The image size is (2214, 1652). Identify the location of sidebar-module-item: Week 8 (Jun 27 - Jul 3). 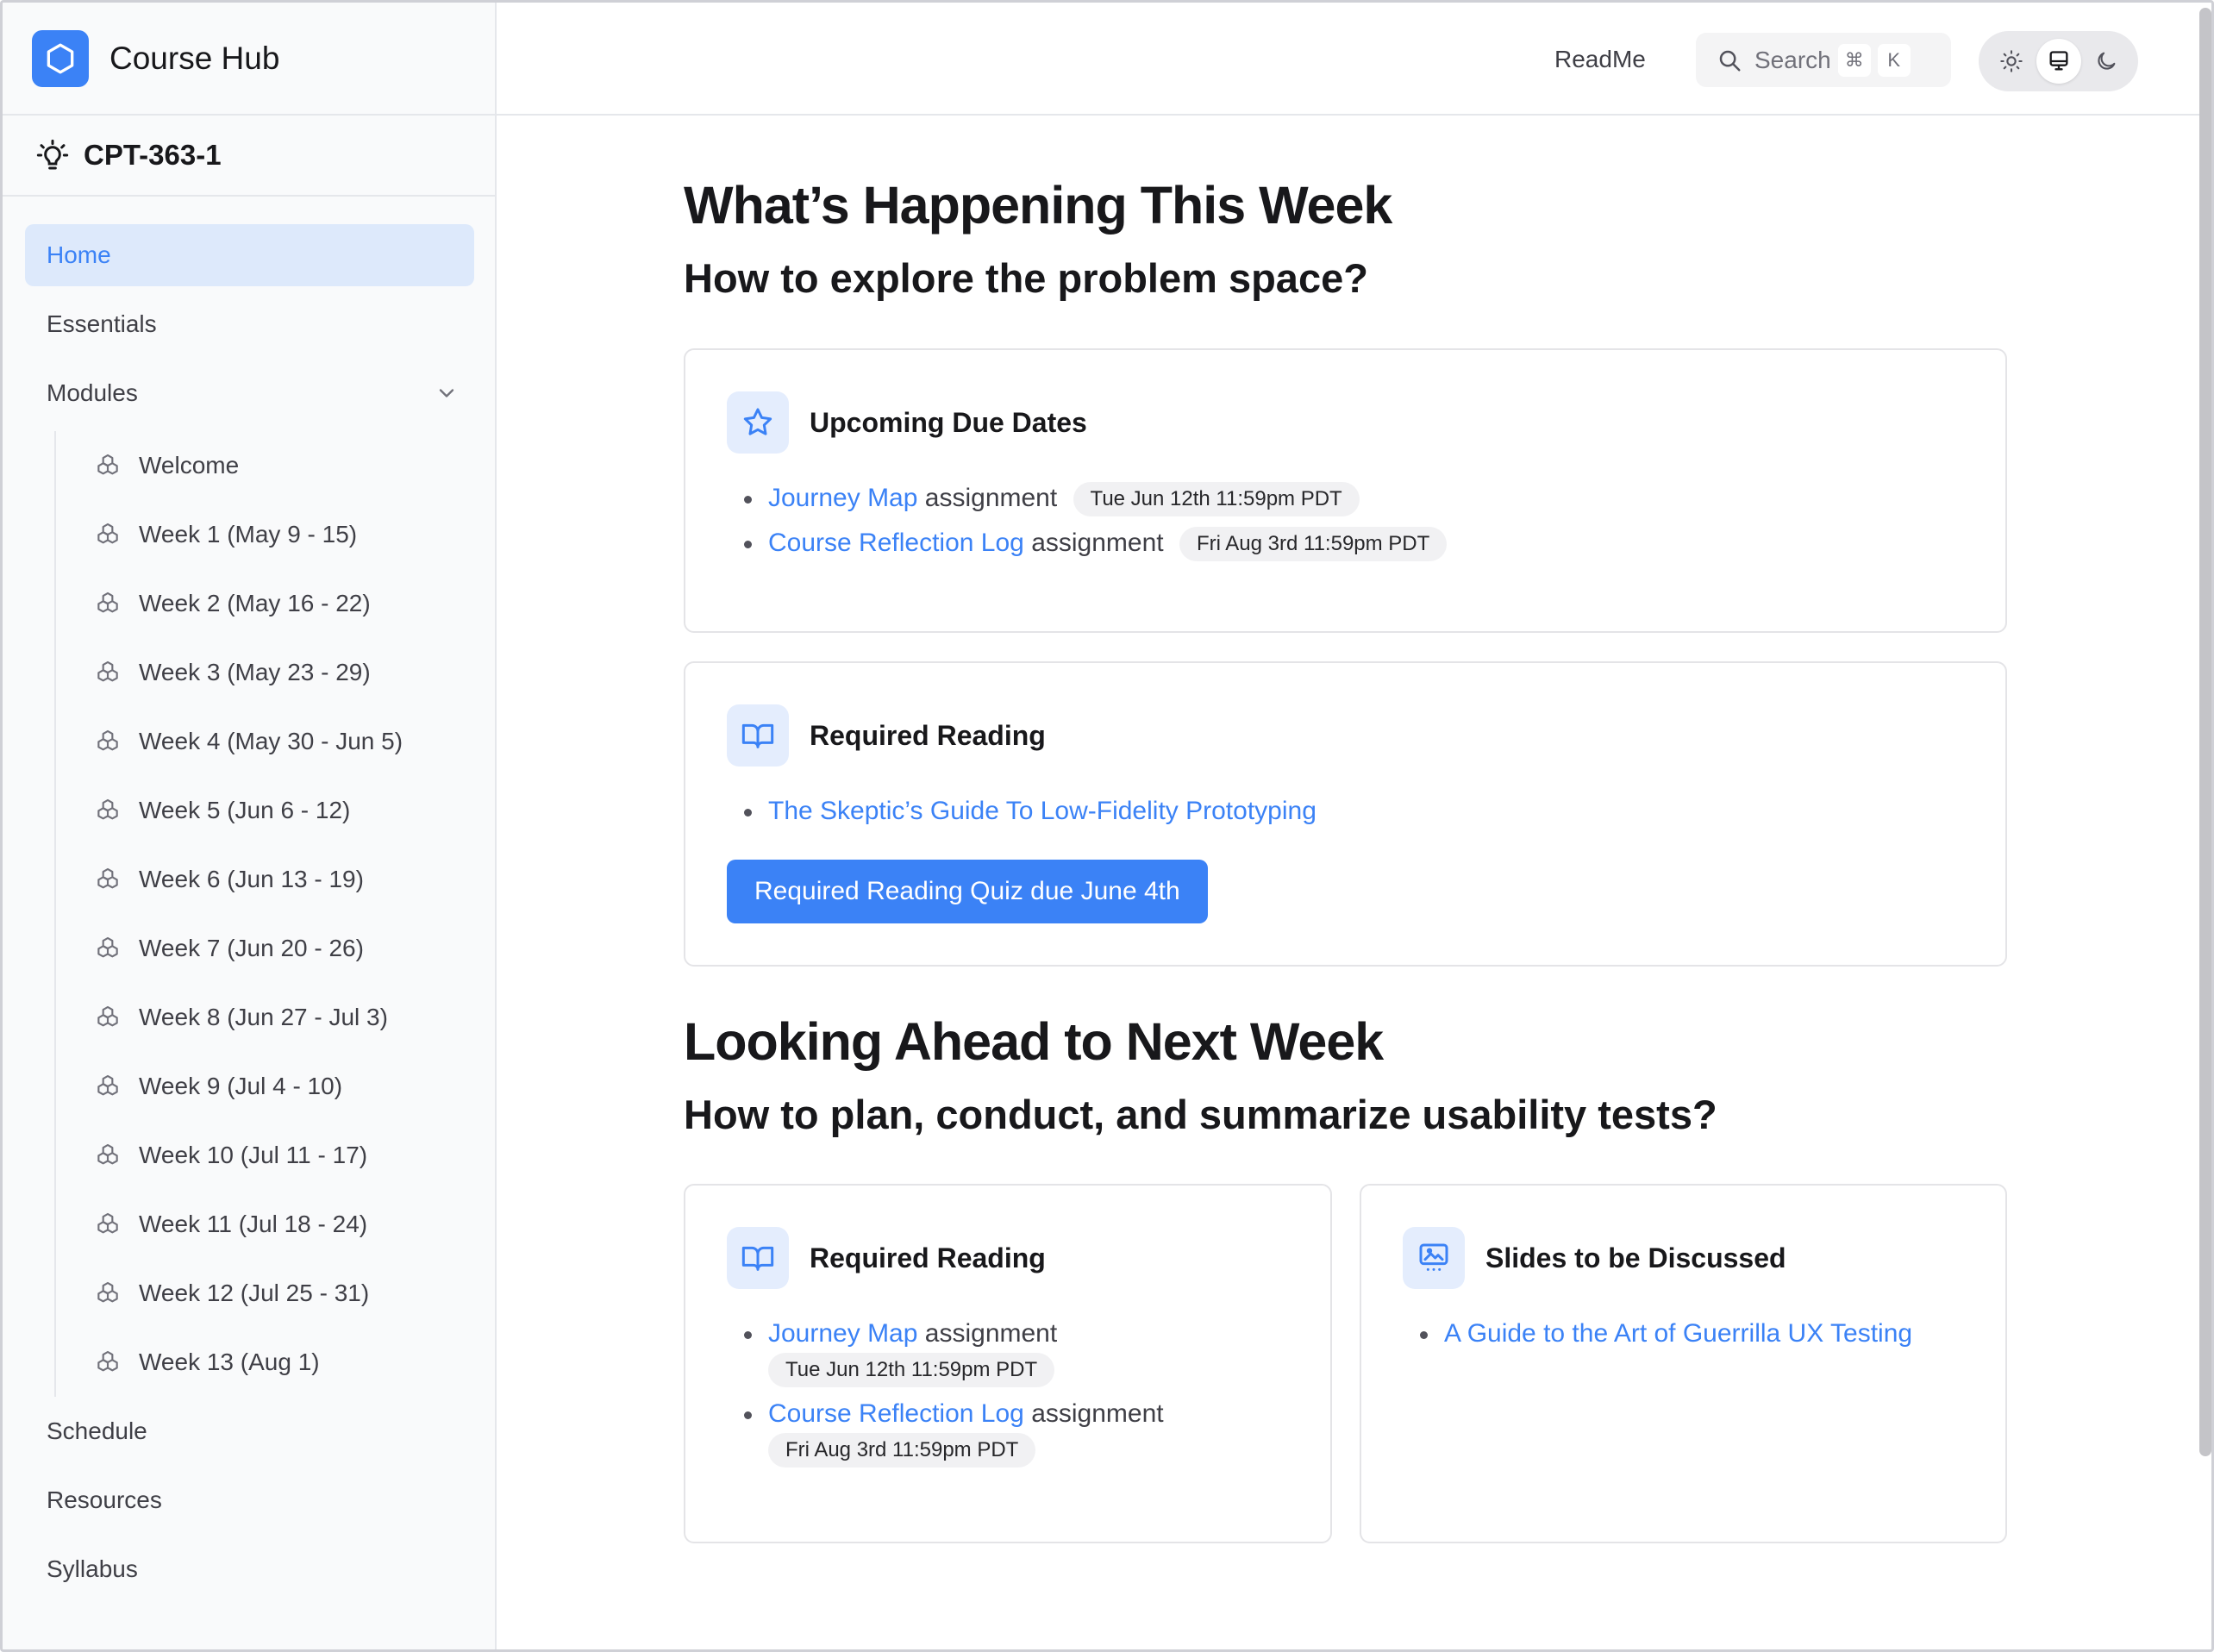
(265, 1017).